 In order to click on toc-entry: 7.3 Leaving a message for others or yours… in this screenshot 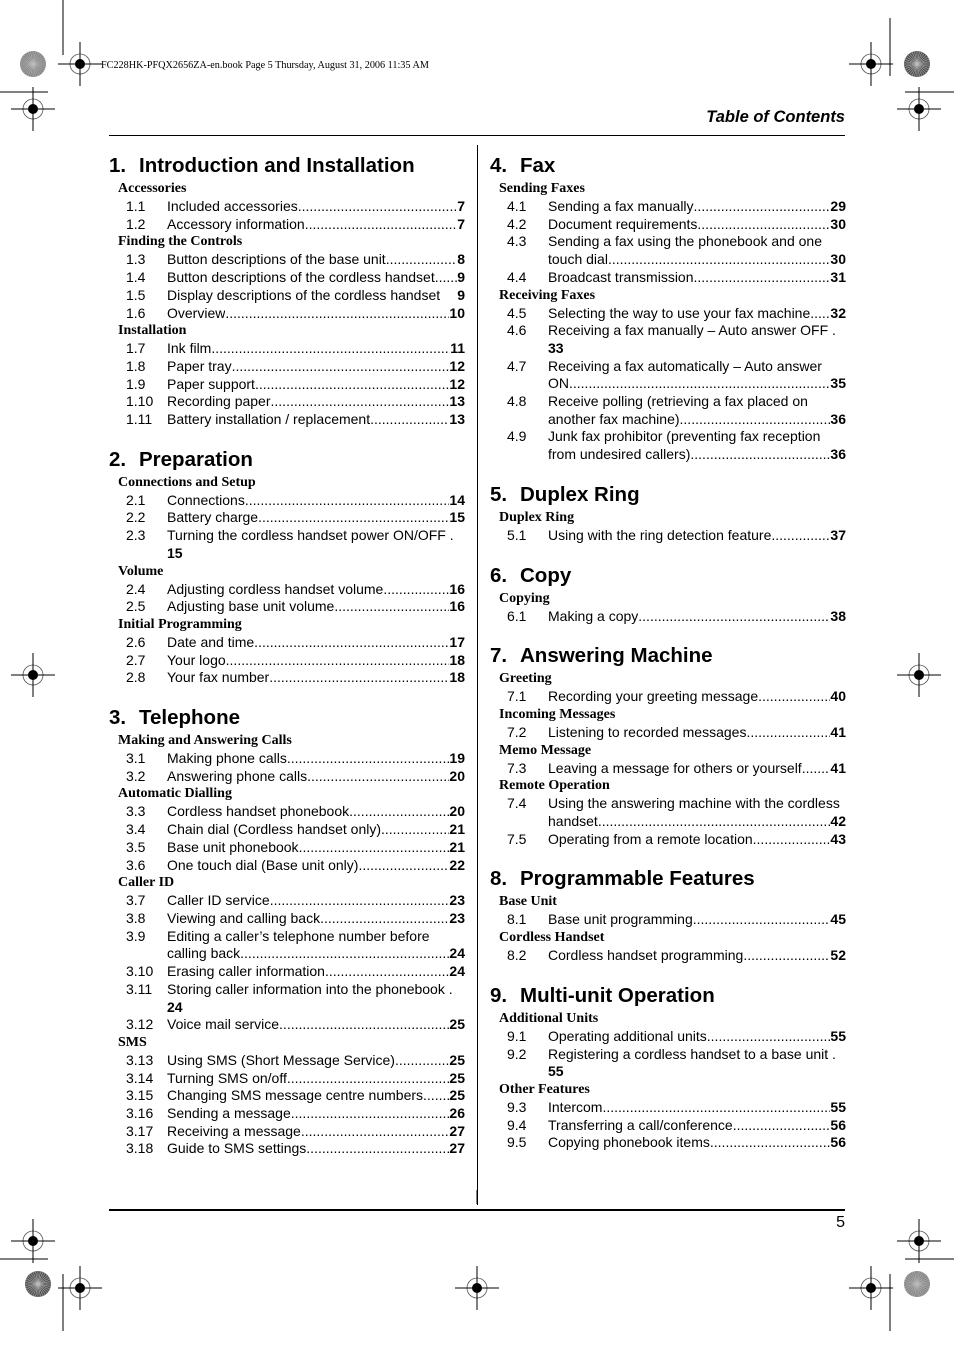, I will do `click(668, 769)`.